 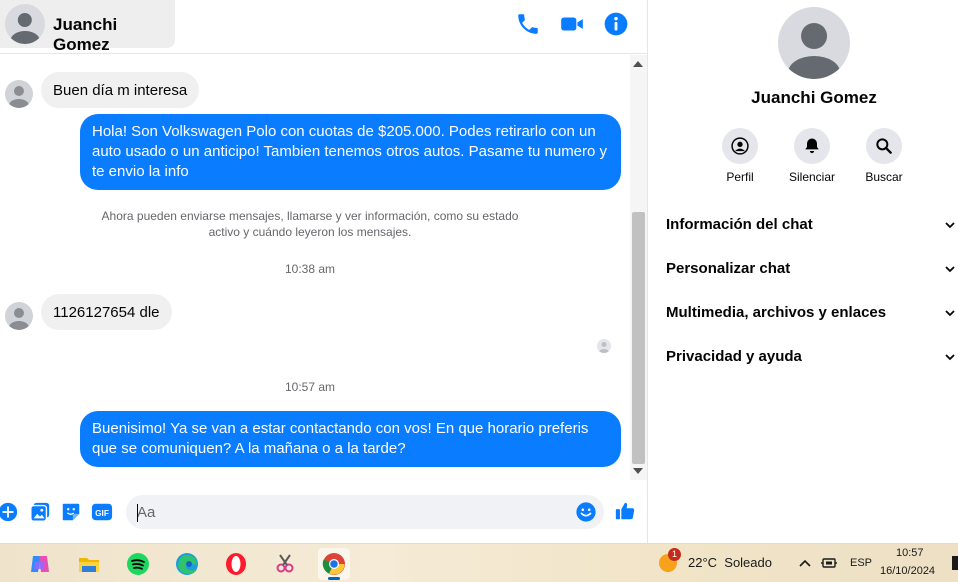 What do you see at coordinates (365, 512) in the screenshot?
I see `message-input` at bounding box center [365, 512].